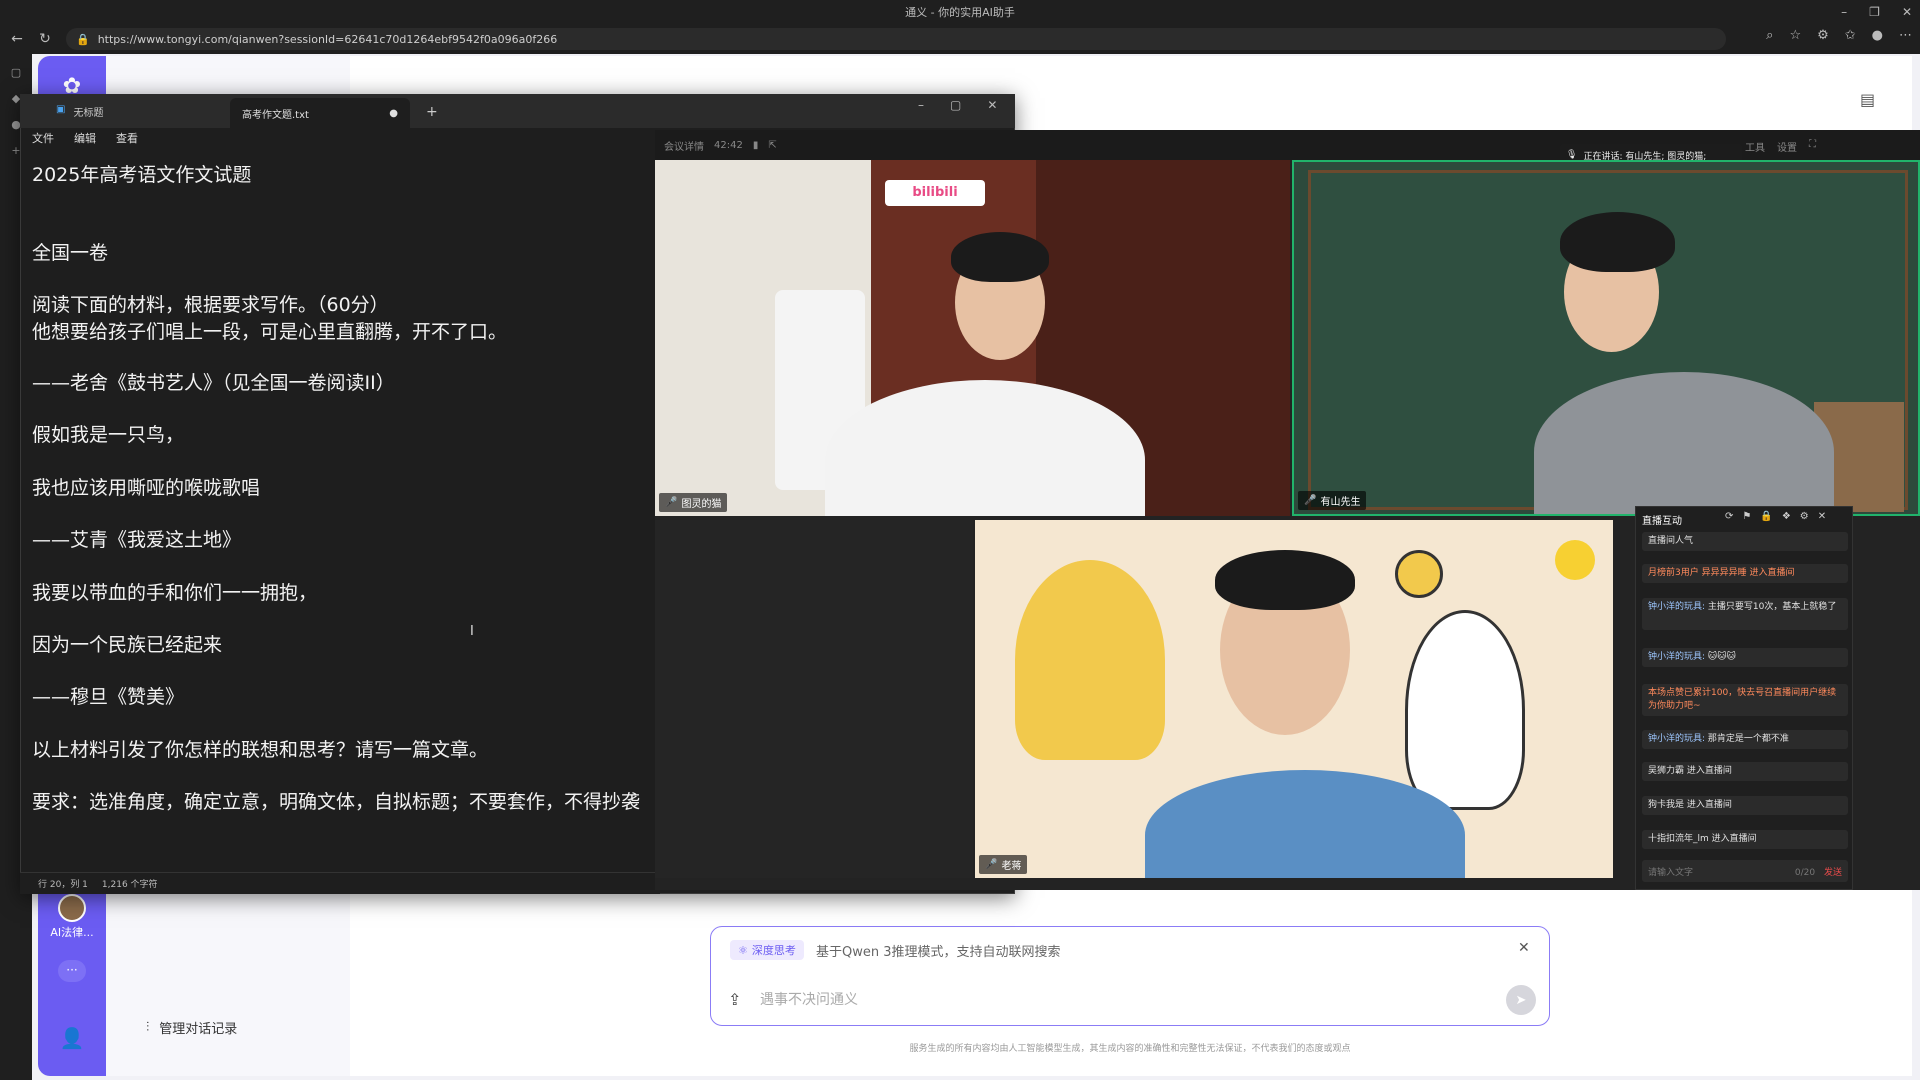 Image resolution: width=1920 pixels, height=1080 pixels. I want to click on live-message: 吴狮力霸 进入直播间, so click(1745, 771).